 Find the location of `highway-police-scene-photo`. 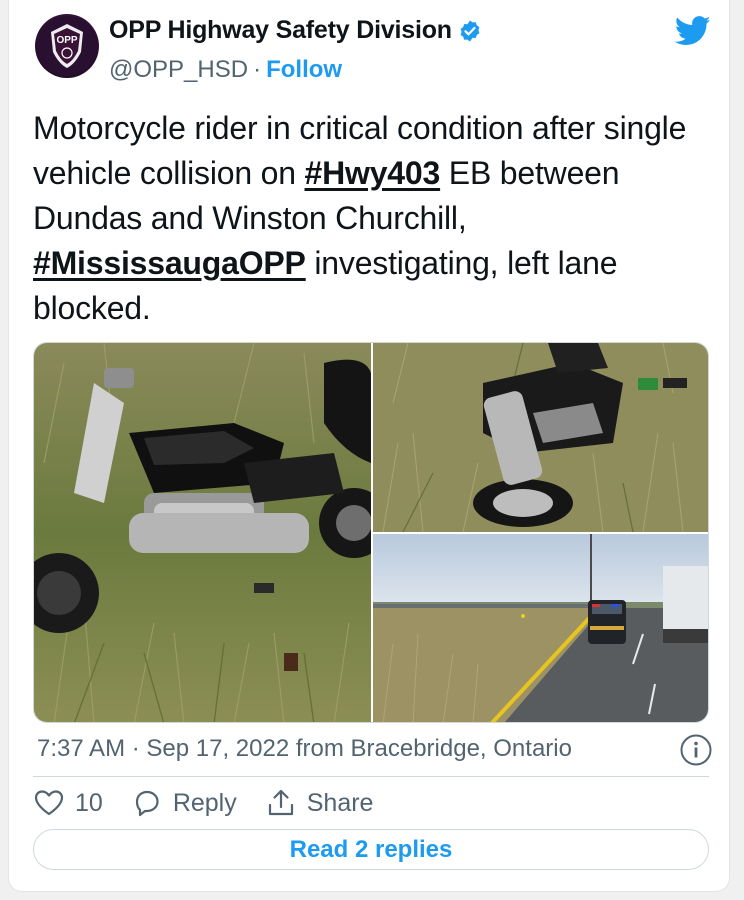

highway-police-scene-photo is located at coordinates (540, 628).